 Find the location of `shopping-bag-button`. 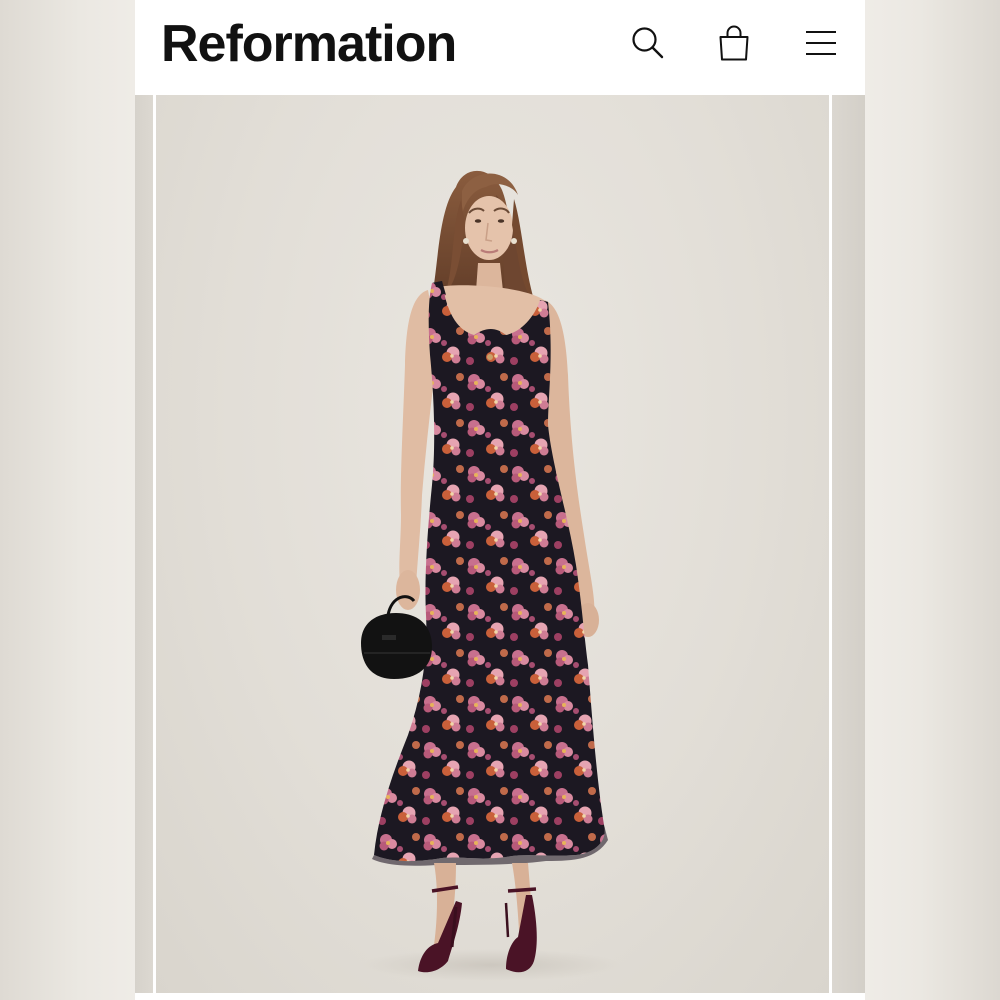

shopping-bag-button is located at coordinates (734, 43).